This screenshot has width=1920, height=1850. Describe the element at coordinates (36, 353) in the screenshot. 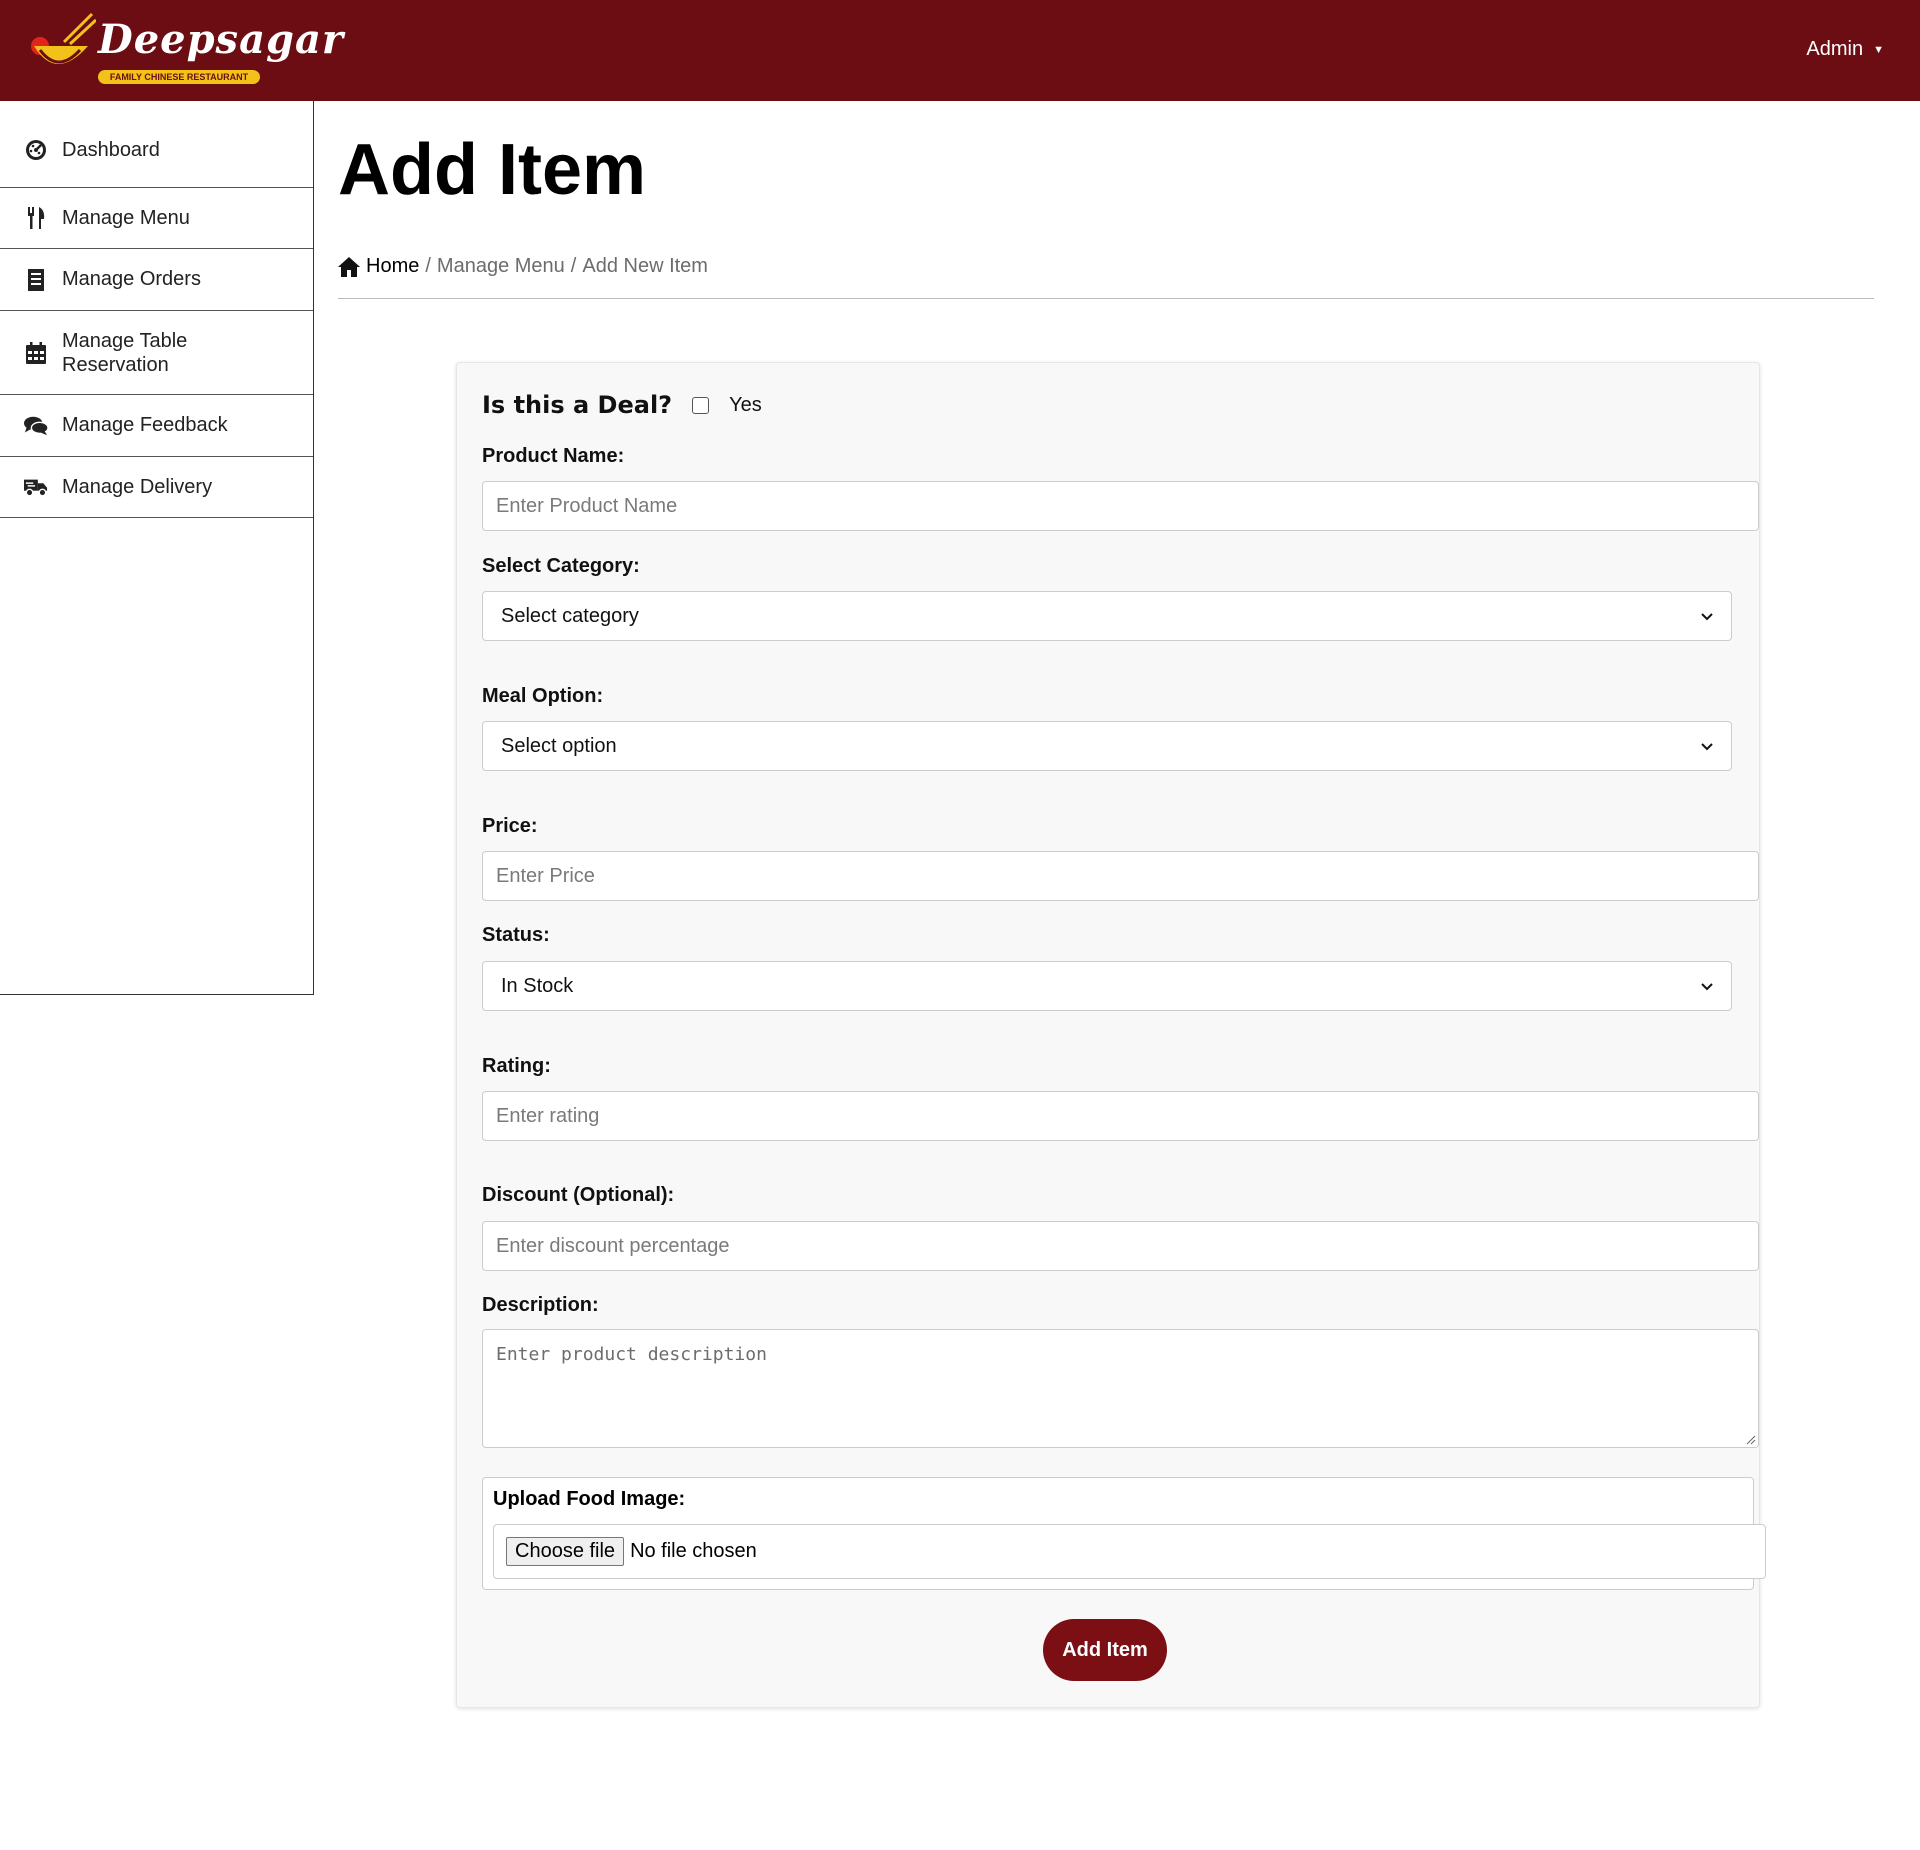

I see `calendar-icon` at that location.